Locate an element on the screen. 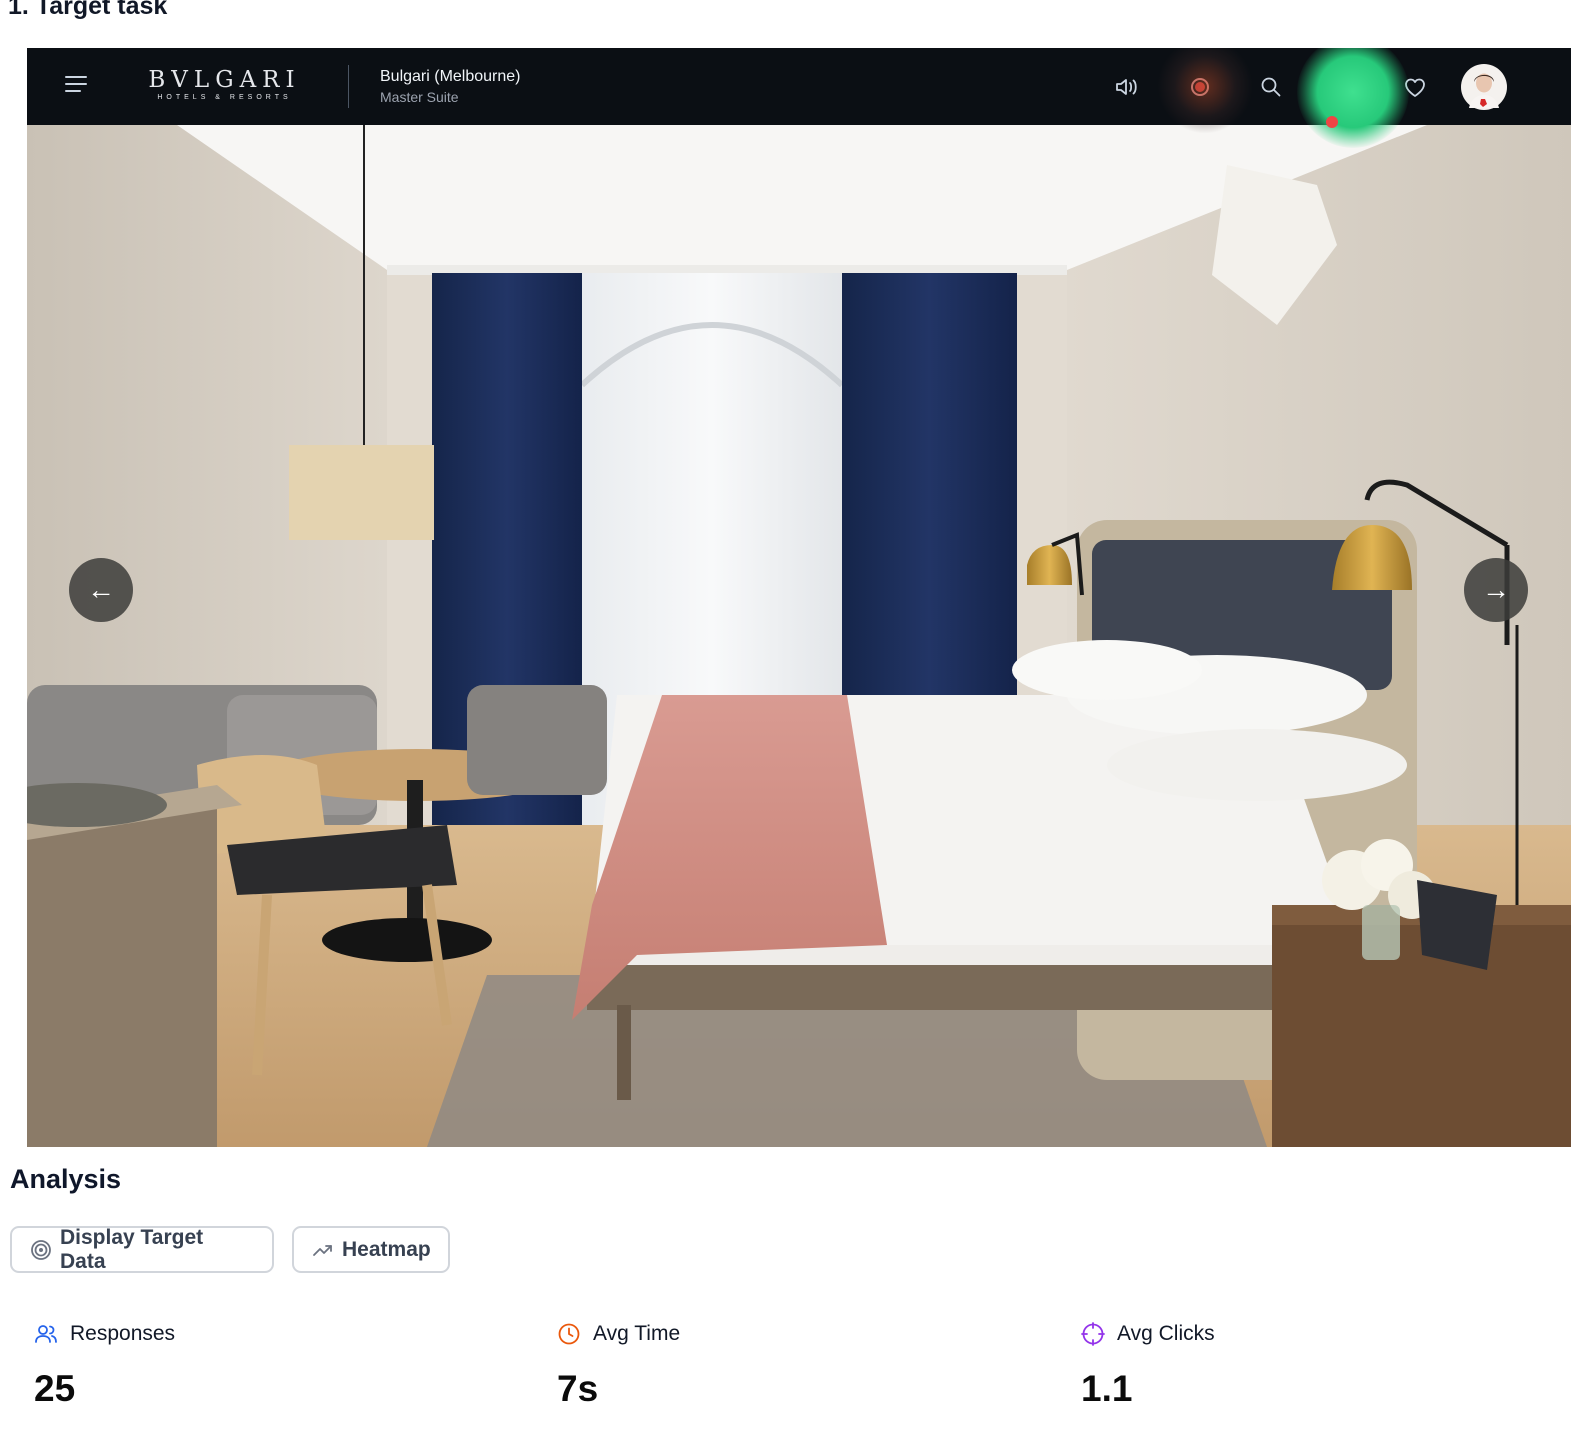 Image resolution: width=1590 pixels, height=1452 pixels. stat-responses-label: Responses is located at coordinates (123, 1333).